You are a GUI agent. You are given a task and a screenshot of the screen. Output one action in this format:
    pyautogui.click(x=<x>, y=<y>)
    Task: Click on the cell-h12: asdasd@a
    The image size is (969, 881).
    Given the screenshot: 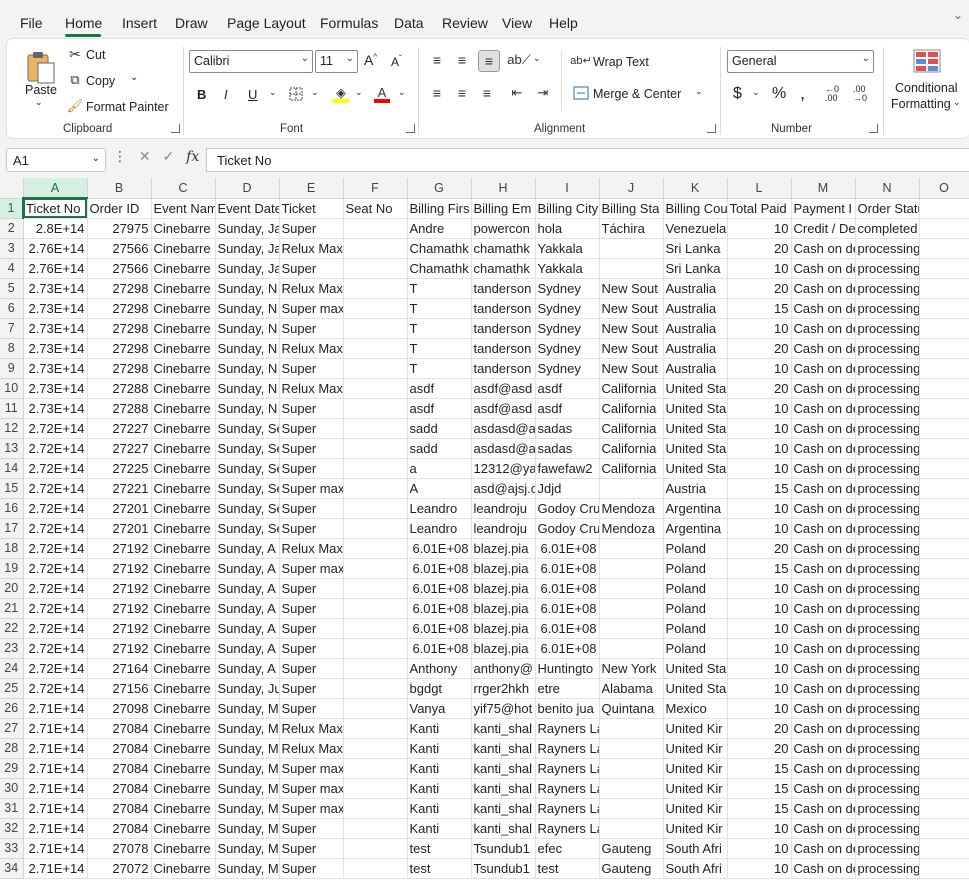 What is the action you would take?
    pyautogui.click(x=503, y=428)
    